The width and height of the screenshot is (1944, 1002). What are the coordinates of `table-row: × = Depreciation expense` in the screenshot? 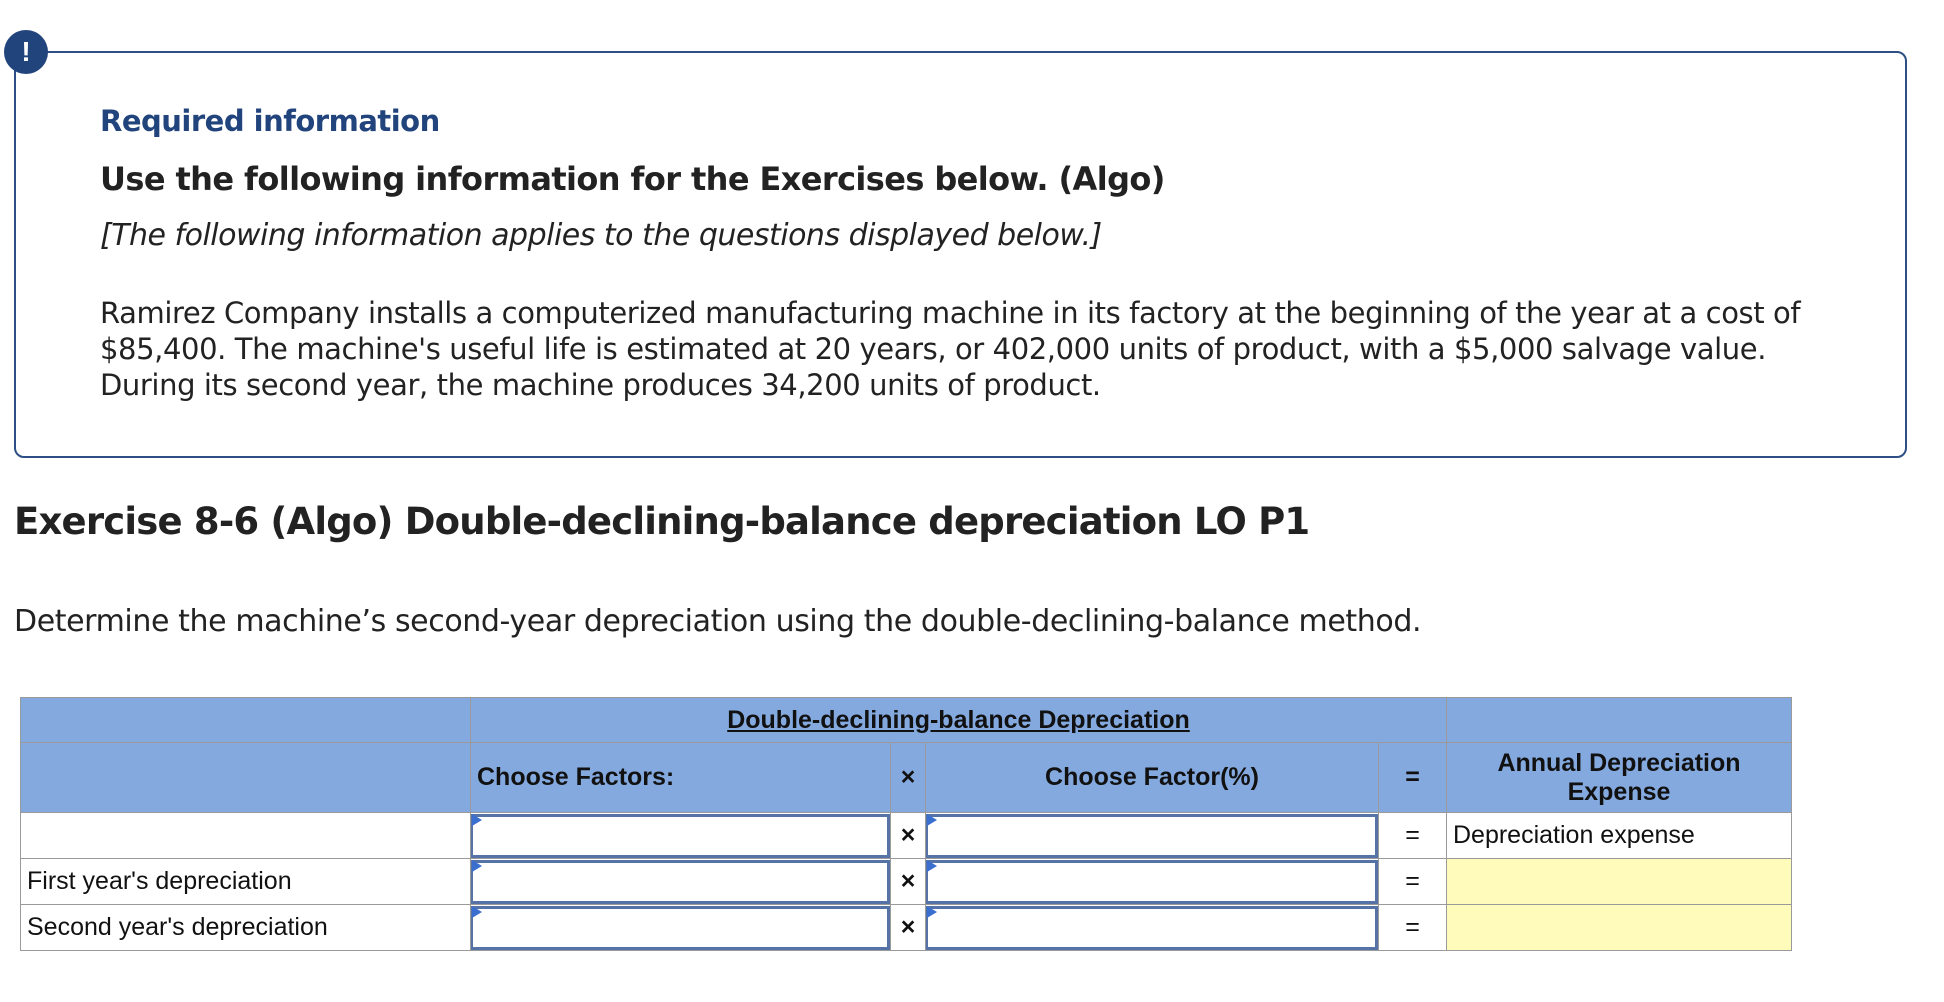 It's located at (906, 835).